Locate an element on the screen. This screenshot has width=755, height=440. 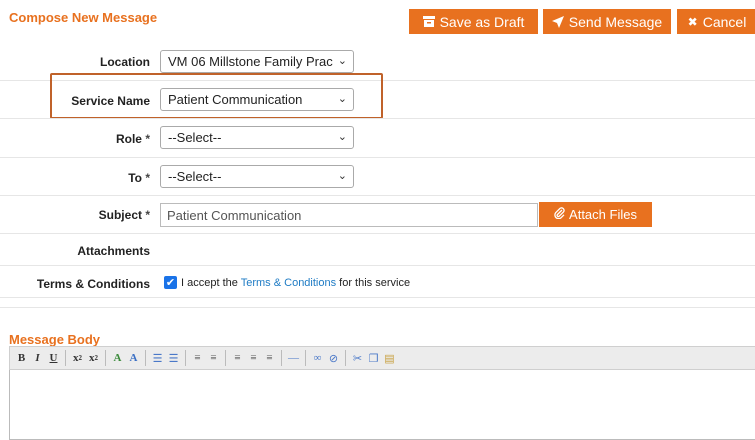
ordered-list-icon: ☰ is located at coordinates (157, 358).